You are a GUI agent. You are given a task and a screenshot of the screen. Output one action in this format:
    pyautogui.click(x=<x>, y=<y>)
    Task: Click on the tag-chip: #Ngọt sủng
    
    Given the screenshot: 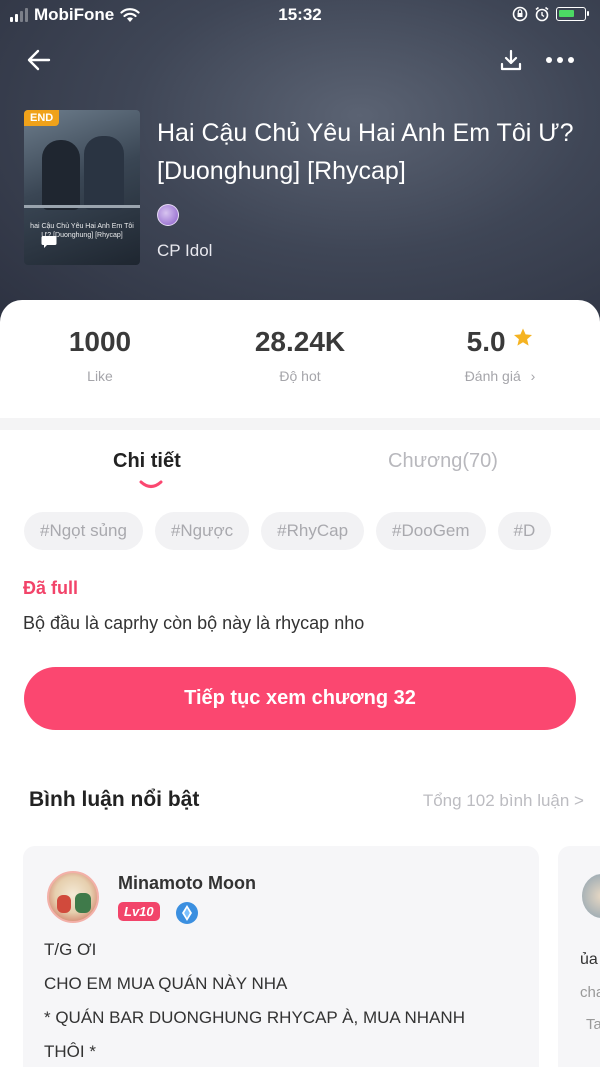 What is the action you would take?
    pyautogui.click(x=83, y=531)
    